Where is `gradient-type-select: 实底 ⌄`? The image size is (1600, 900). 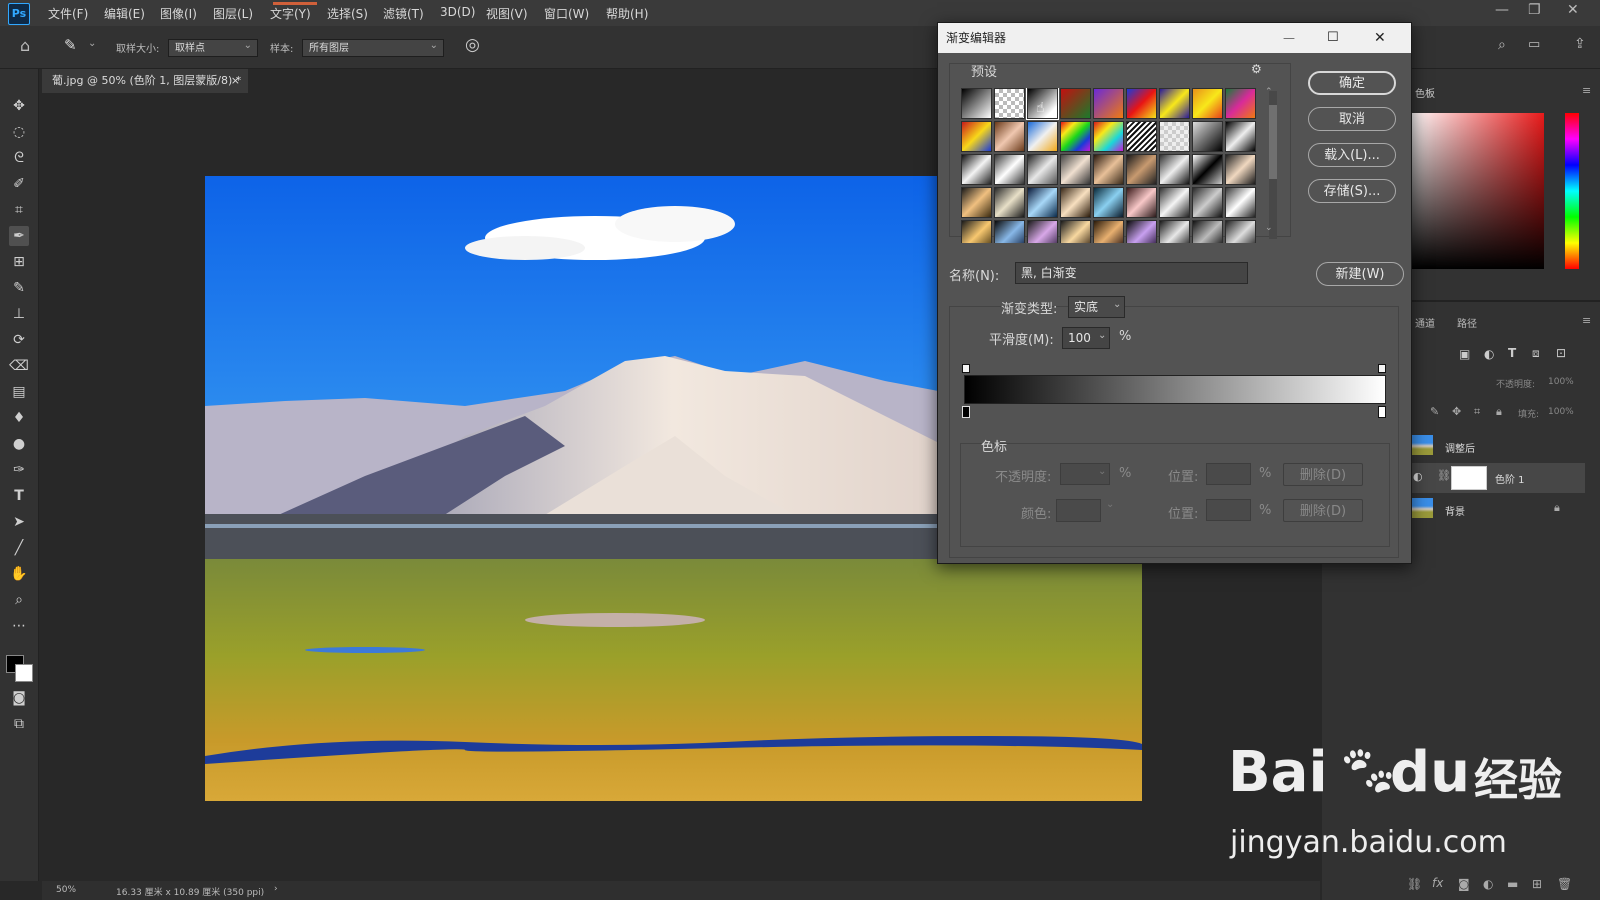 gradient-type-select: 实底 ⌄ is located at coordinates (1096, 307).